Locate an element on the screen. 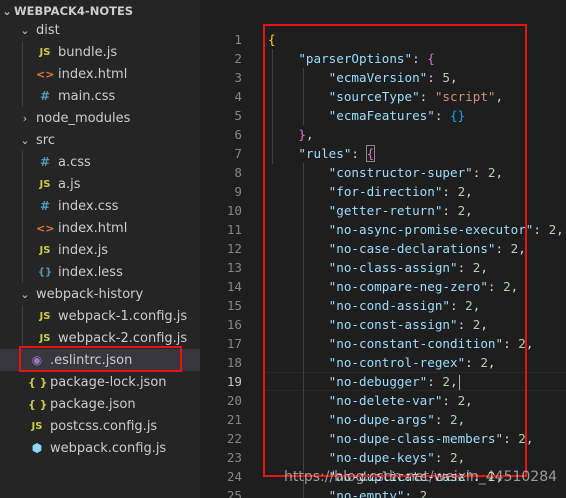 This screenshot has height=498, width=566. line-number: 1 is located at coordinates (238, 39).